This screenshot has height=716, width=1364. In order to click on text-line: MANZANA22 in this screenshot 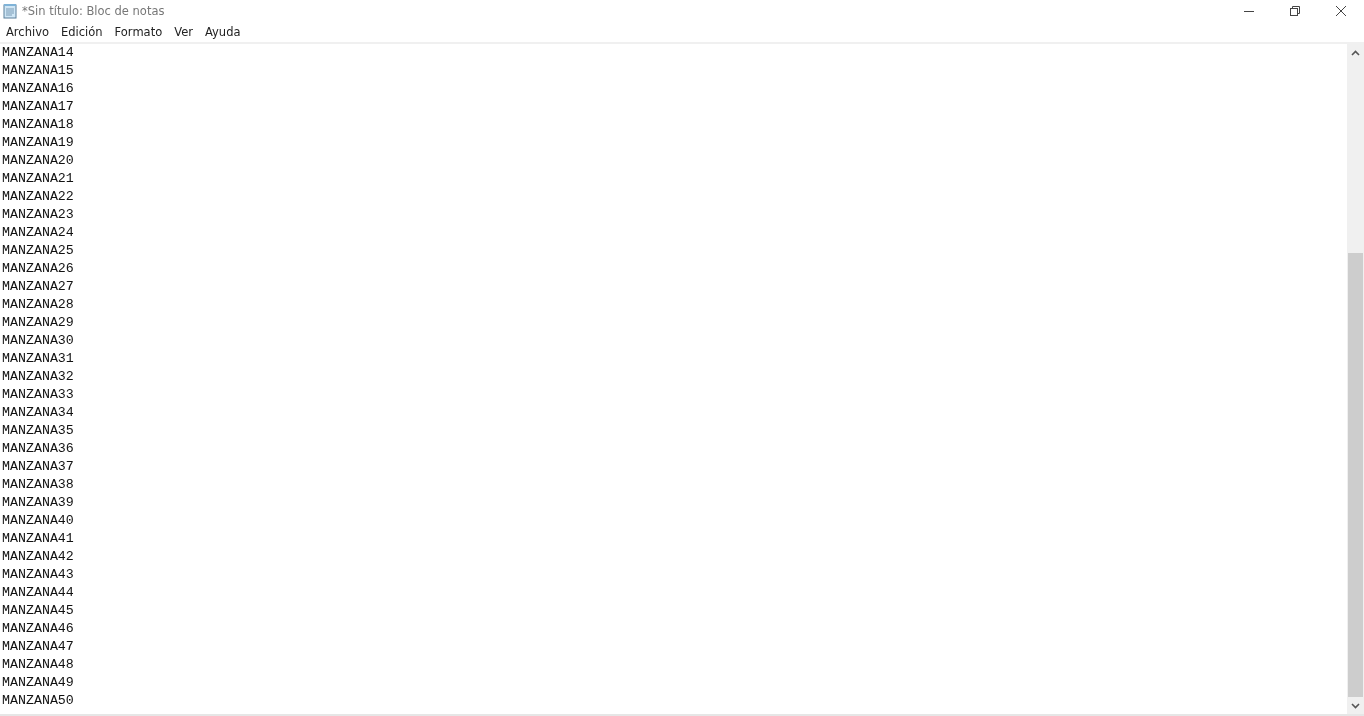, I will do `click(38, 197)`.